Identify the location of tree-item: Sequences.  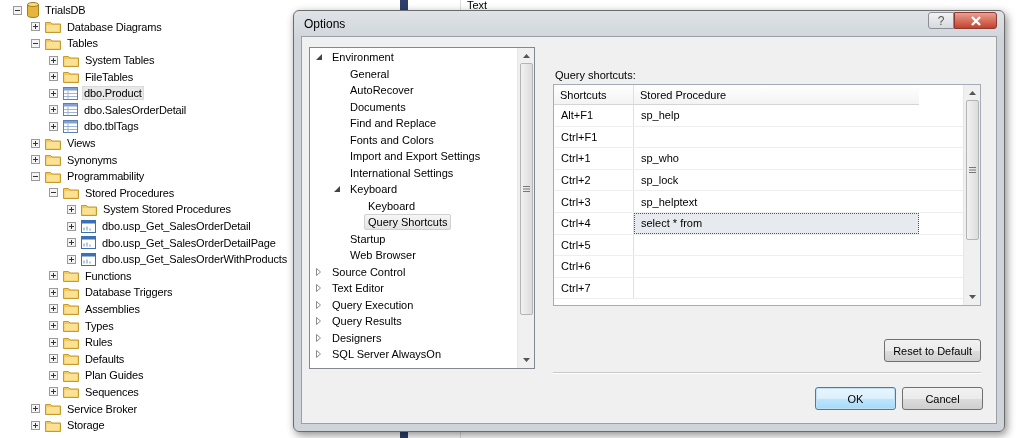
(112, 391).